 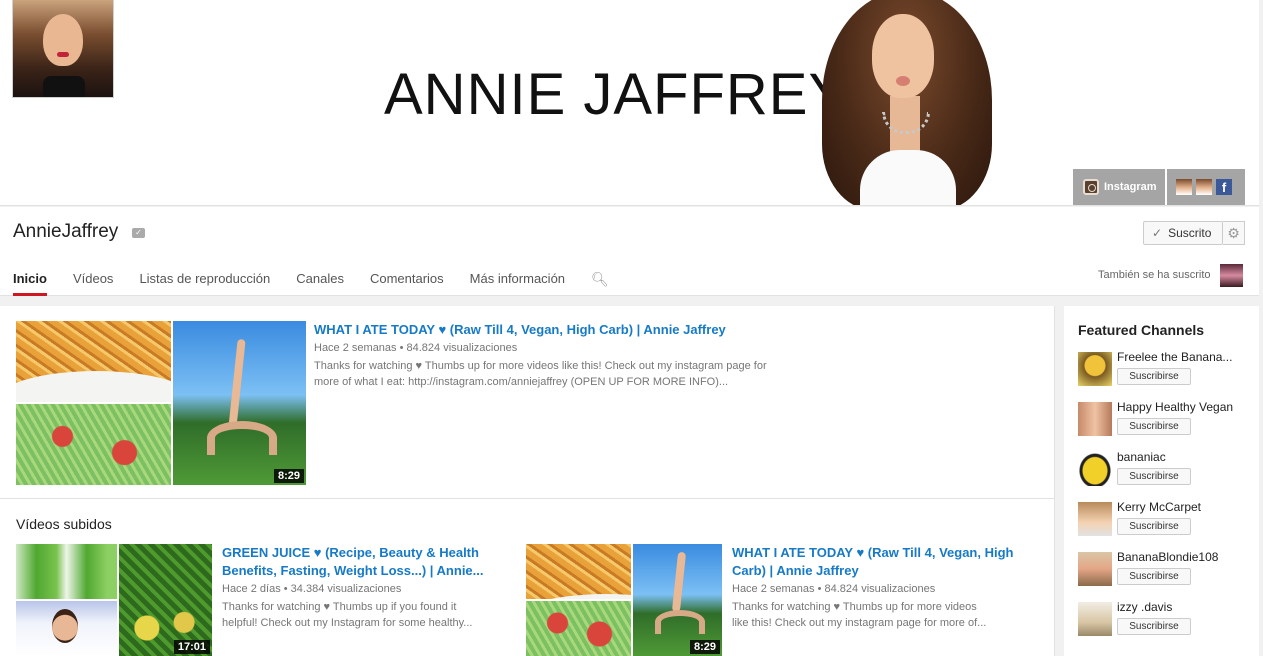 I want to click on channel-name: Happy Healthy Vegan, so click(x=1181, y=407).